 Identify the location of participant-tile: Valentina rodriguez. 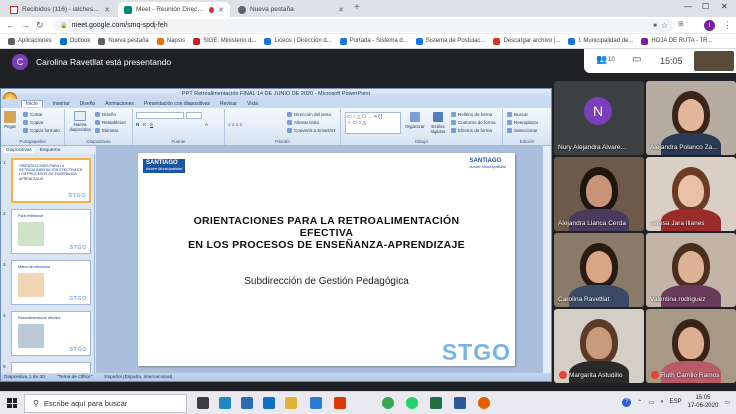
(691, 270).